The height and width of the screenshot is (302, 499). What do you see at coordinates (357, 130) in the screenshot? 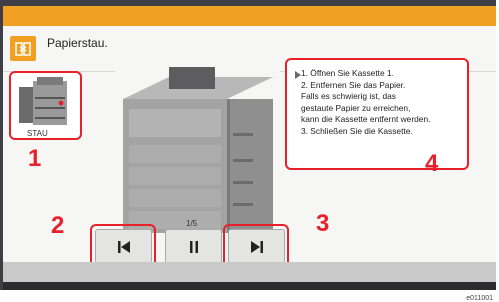
I see `instruction-line: 3. Schließen Sie die Kassette.` at bounding box center [357, 130].